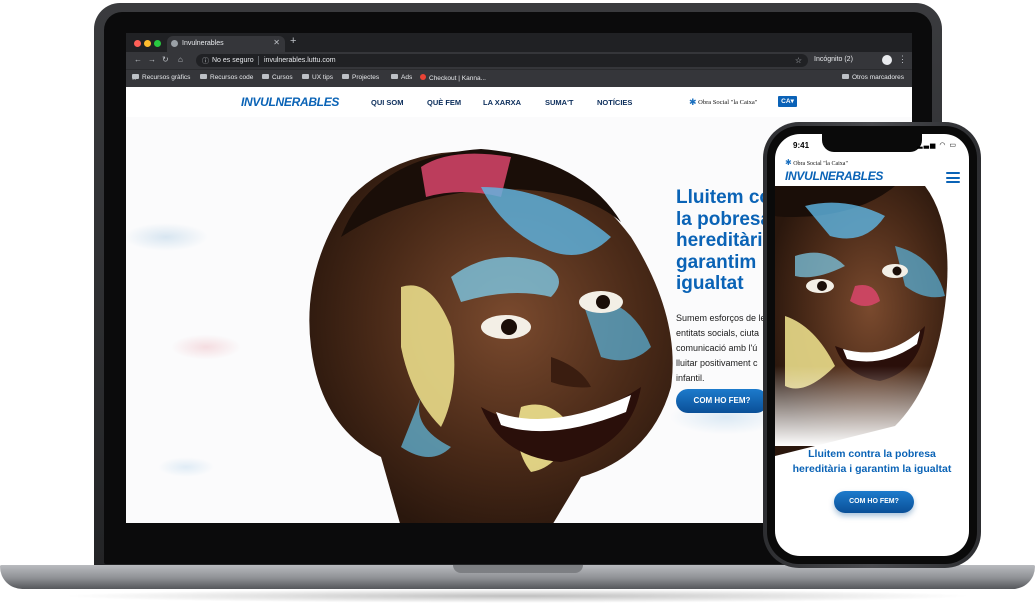 The width and height of the screenshot is (1035, 609). I want to click on url-text: invulnerables.luttu.com, so click(300, 60).